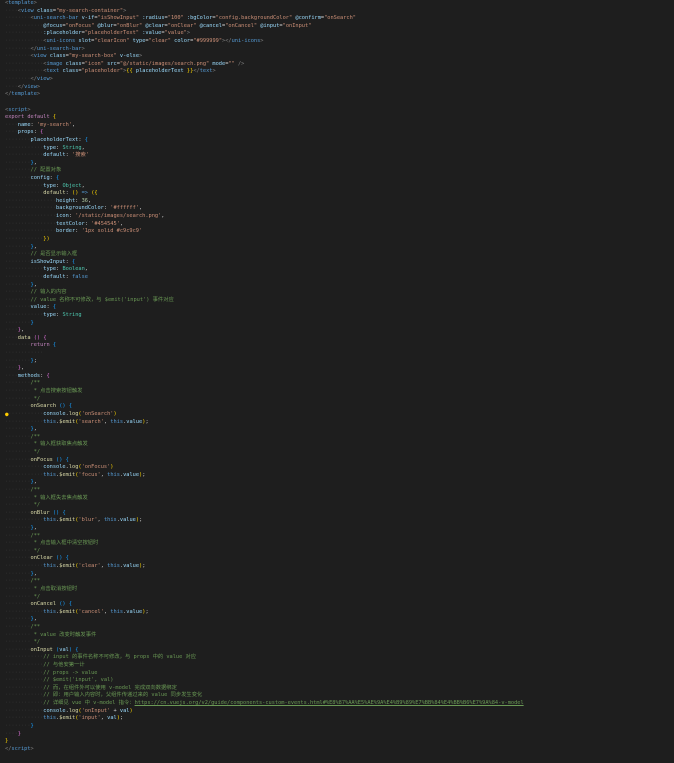 This screenshot has height=763, width=674. What do you see at coordinates (8, 414) in the screenshot?
I see `lightbulb-icon: ●` at bounding box center [8, 414].